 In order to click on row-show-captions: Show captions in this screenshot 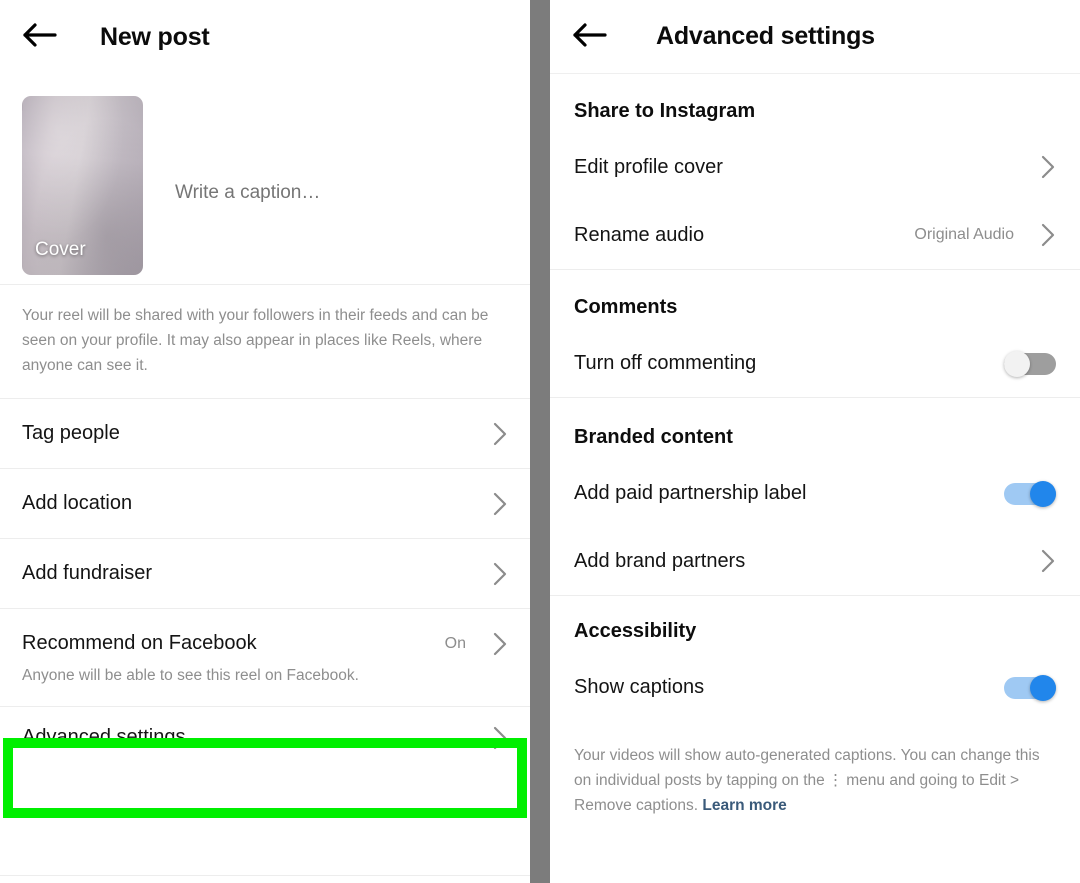, I will do `click(815, 687)`.